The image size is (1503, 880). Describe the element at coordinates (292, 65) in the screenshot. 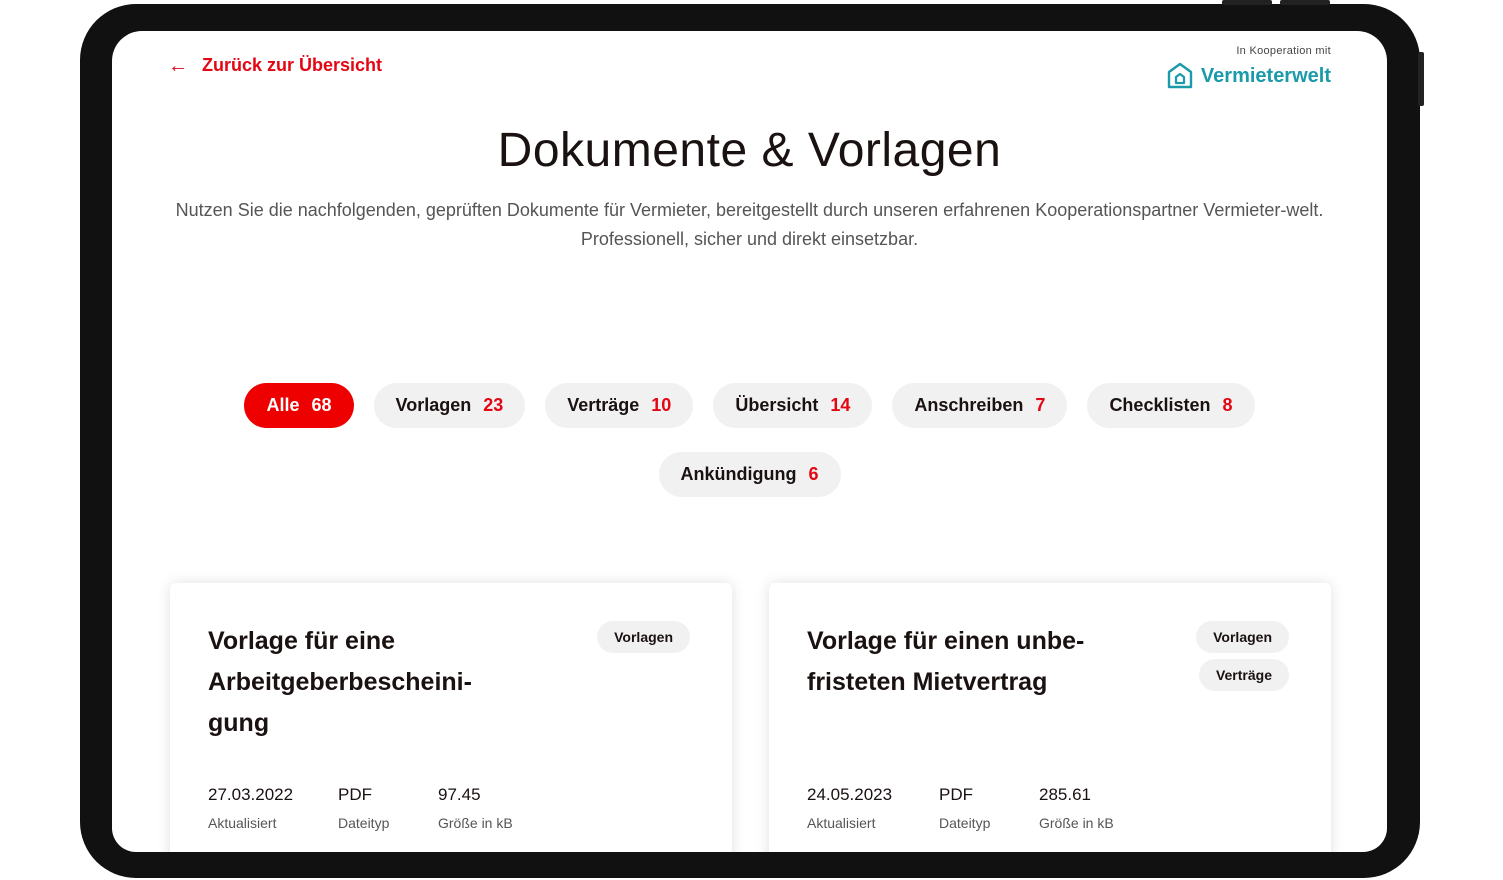

I see `back-link-label: Zurück zur Übersicht` at that location.